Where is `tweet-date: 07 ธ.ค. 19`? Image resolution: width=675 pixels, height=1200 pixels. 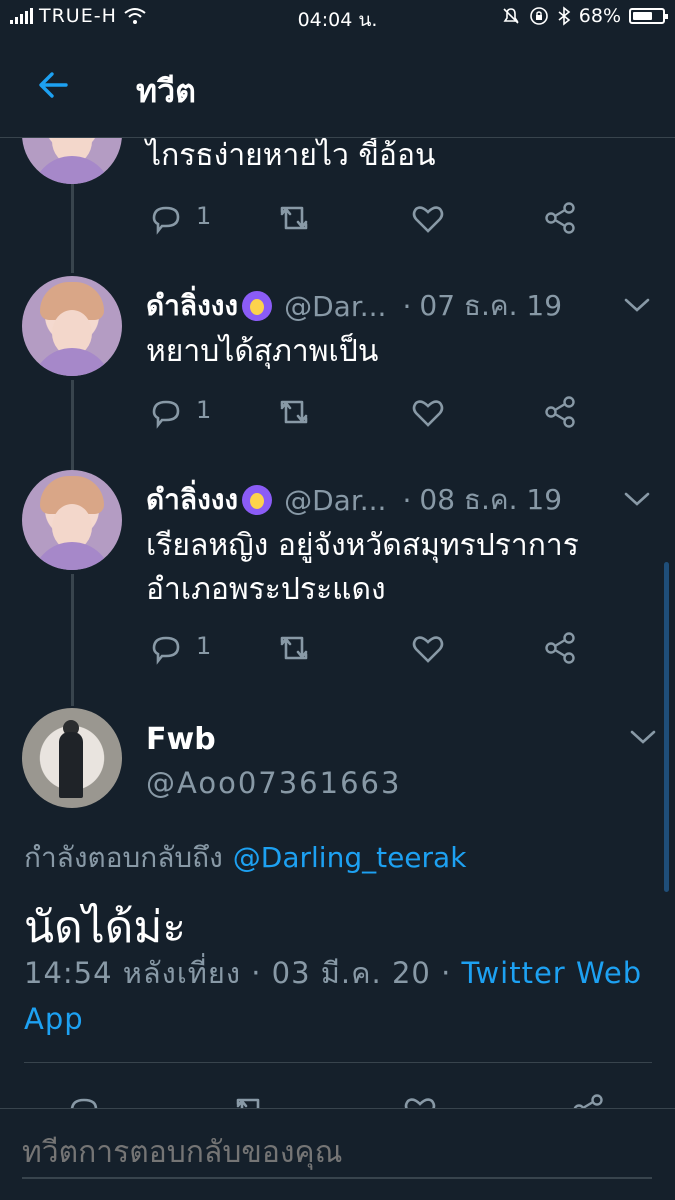
tweet-date: 07 ธ.ค. 19 is located at coordinates (490, 306).